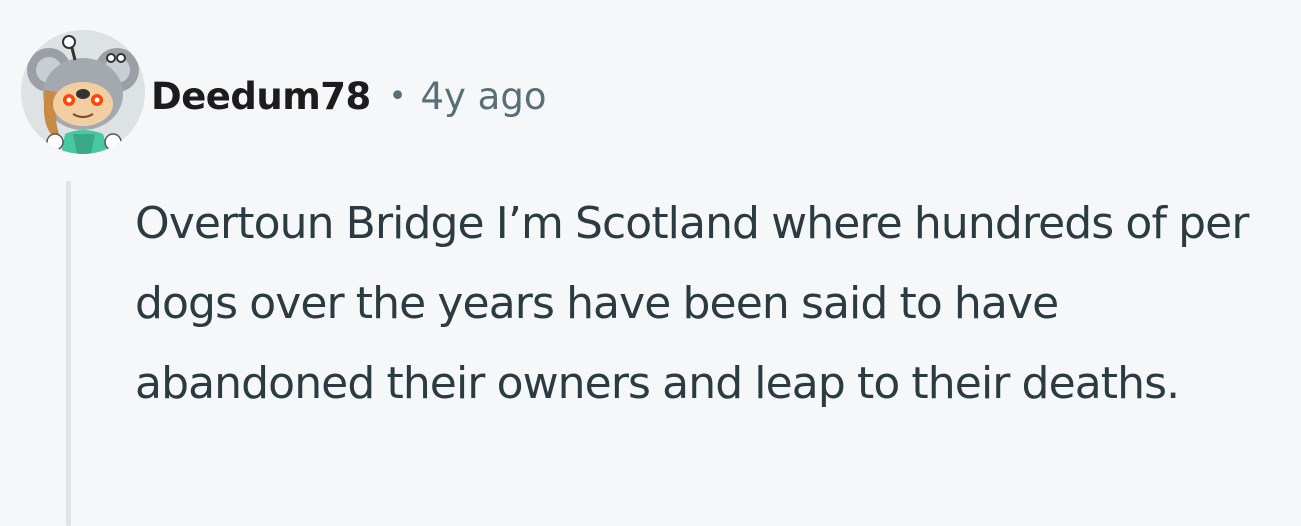 This screenshot has height=526, width=1301. I want to click on comment-meta: Deedum78 • 4y ago, so click(348, 96).